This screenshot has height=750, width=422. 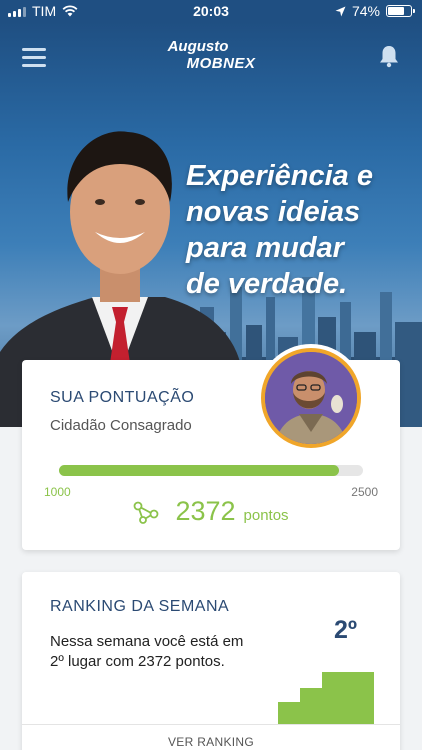 I want to click on avatar, so click(x=311, y=398).